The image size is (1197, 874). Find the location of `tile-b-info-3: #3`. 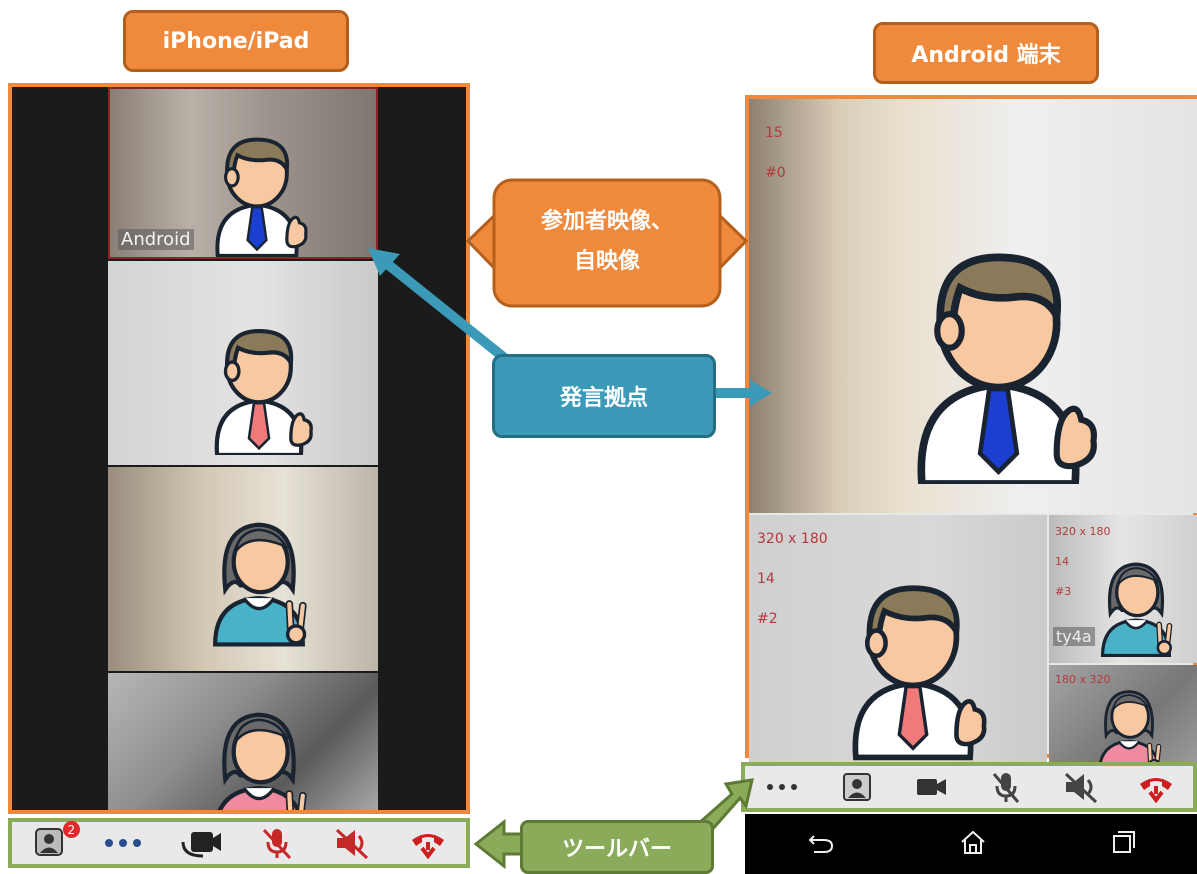

tile-b-info-3: #3 is located at coordinates (1063, 591).